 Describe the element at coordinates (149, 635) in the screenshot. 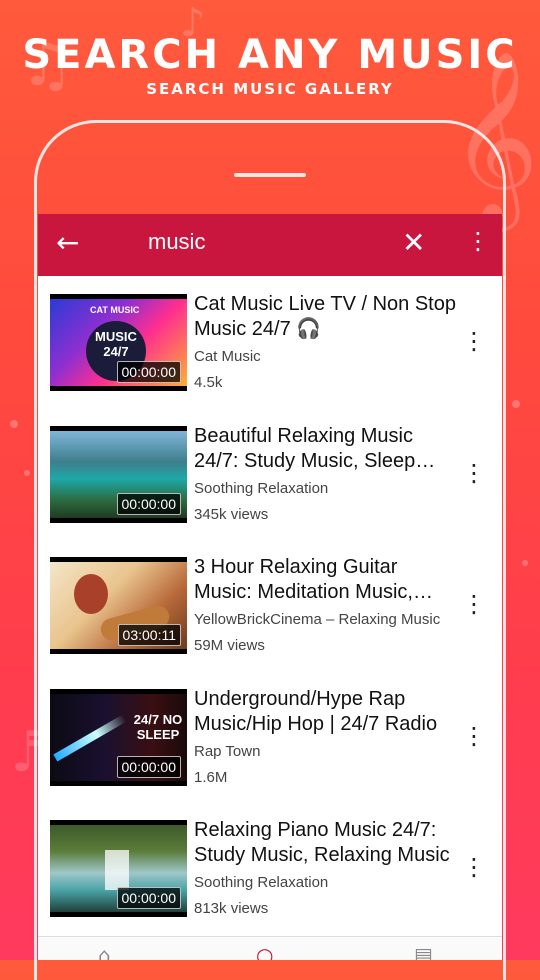

I see `duration-badge: 03:00:11` at that location.